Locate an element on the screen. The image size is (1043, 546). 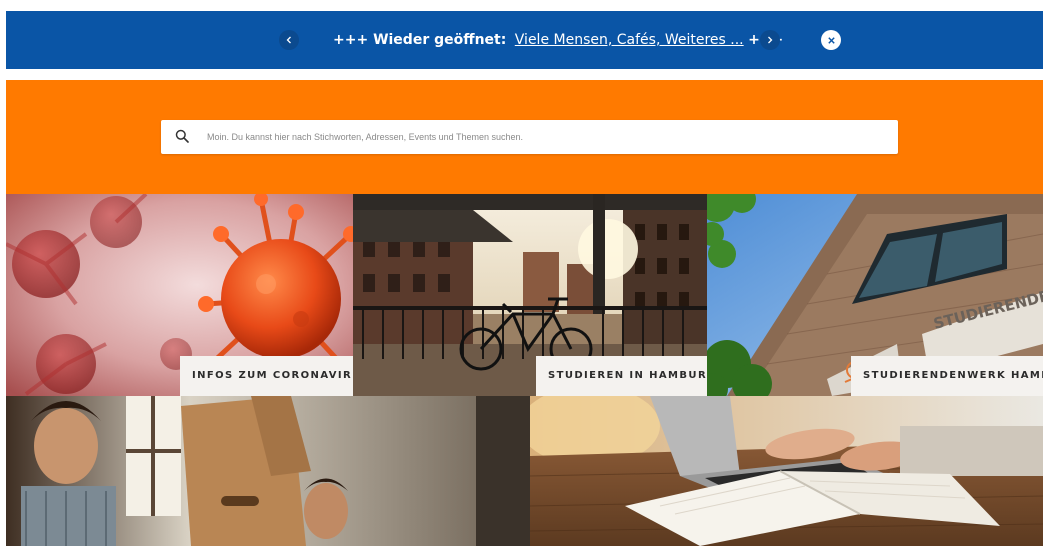
tile-studying is located at coordinates (786, 471).